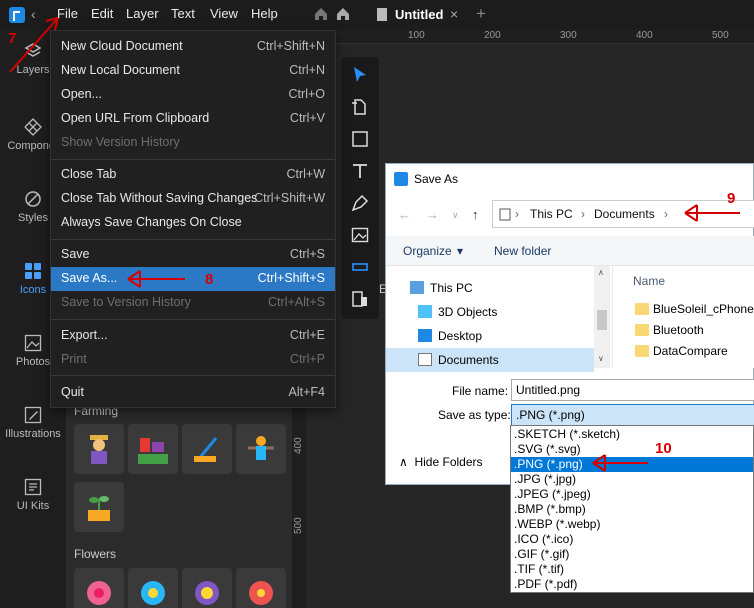 This screenshot has width=754, height=608. I want to click on file-item: BlueSoleil_cPhone, so click(703, 309).